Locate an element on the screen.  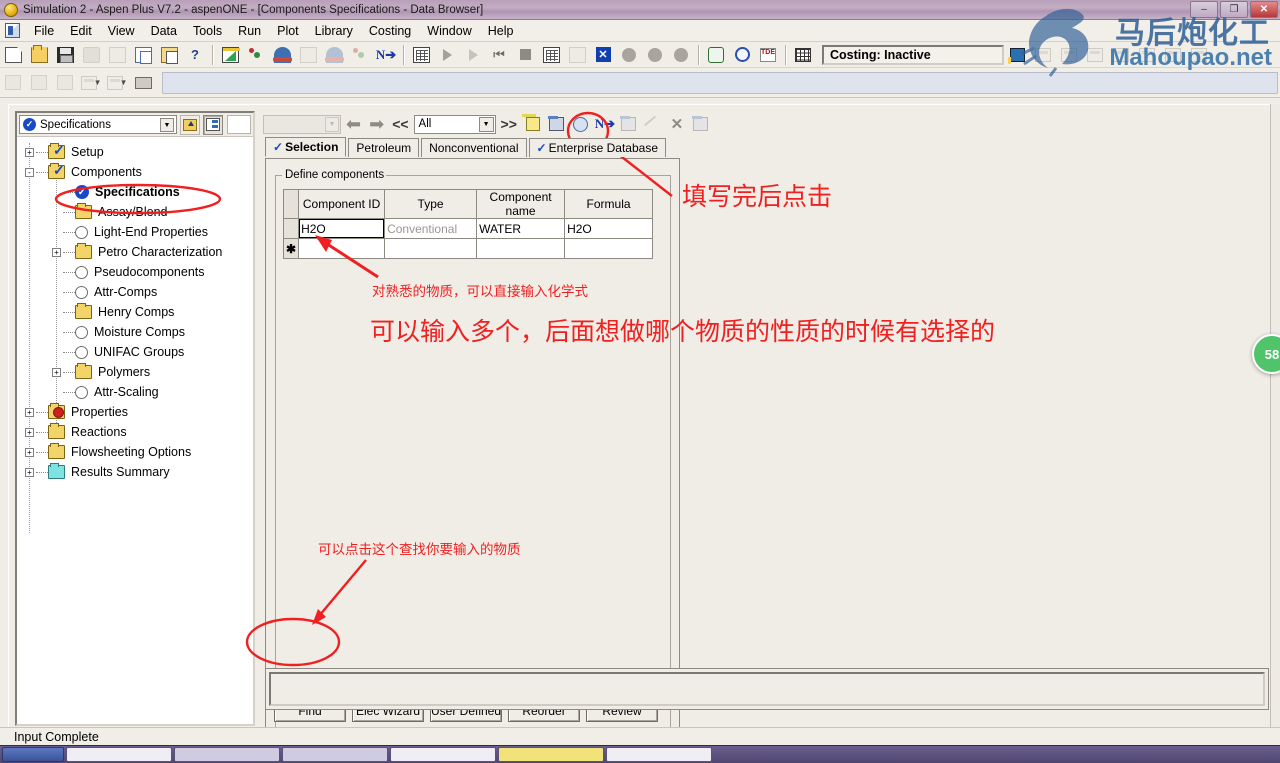
row-selector is located at coordinates (291, 228).